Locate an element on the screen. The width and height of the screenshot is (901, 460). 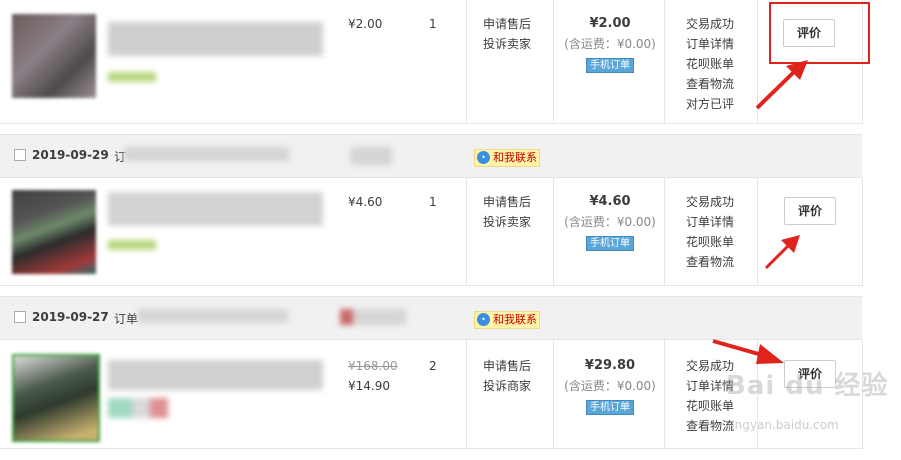
order-total: ¥29.80 (含运费：¥0.00) 手机订单 is located at coordinates (610, 386).